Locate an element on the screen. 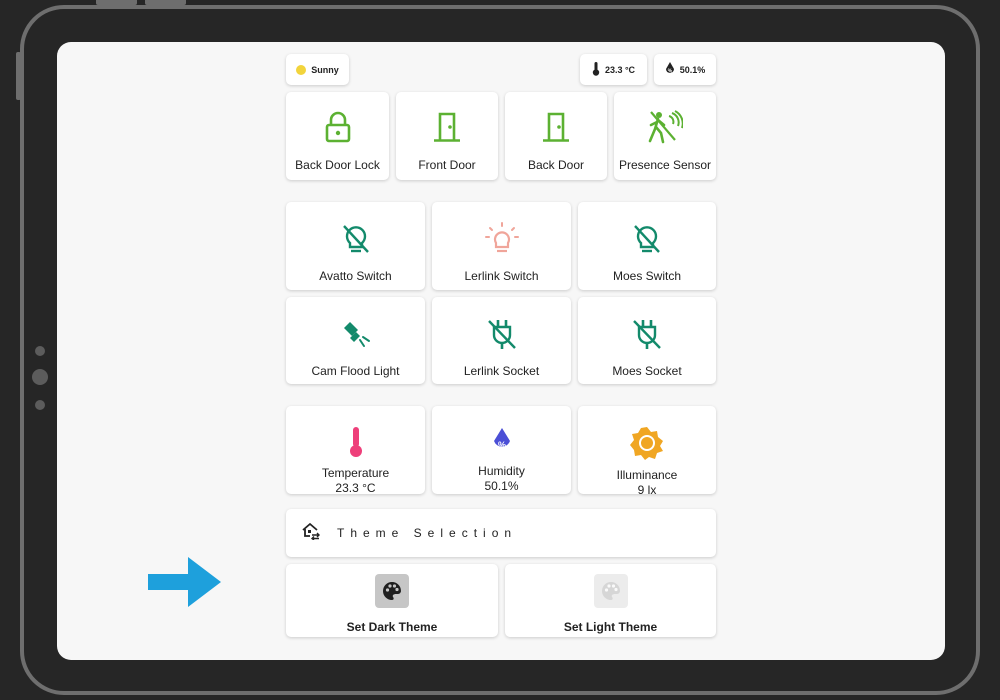 This screenshot has height=700, width=1000. button-label: Set Dark Theme is located at coordinates (392, 627).